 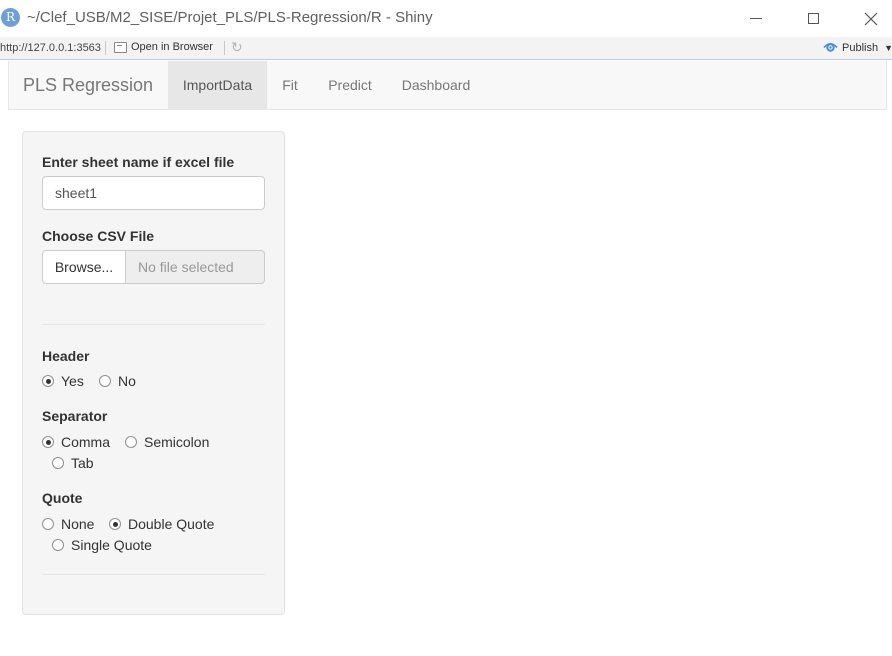 What do you see at coordinates (78, 524) in the screenshot?
I see `radio-label: None` at bounding box center [78, 524].